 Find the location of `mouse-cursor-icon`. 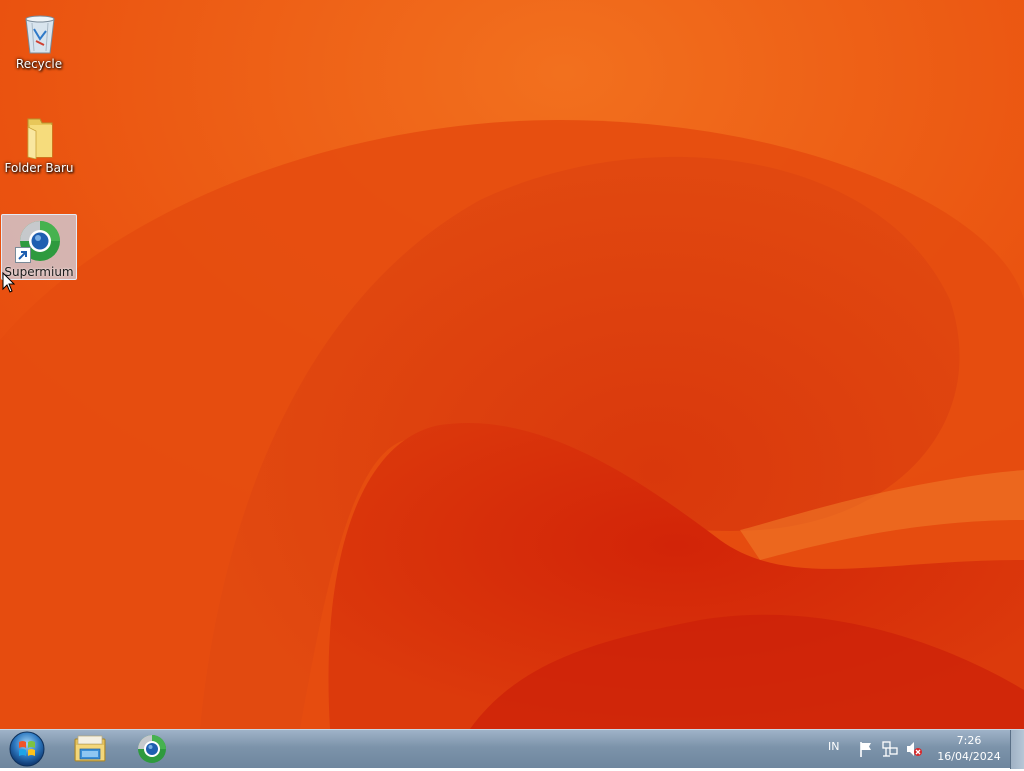

mouse-cursor-icon is located at coordinates (8, 282).